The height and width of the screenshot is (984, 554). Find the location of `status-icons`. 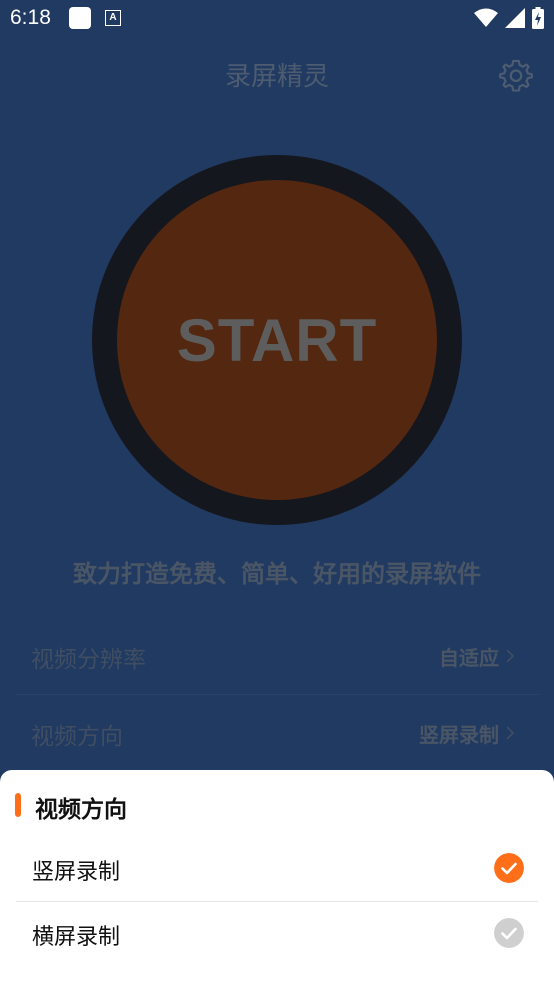

status-icons is located at coordinates (509, 18).